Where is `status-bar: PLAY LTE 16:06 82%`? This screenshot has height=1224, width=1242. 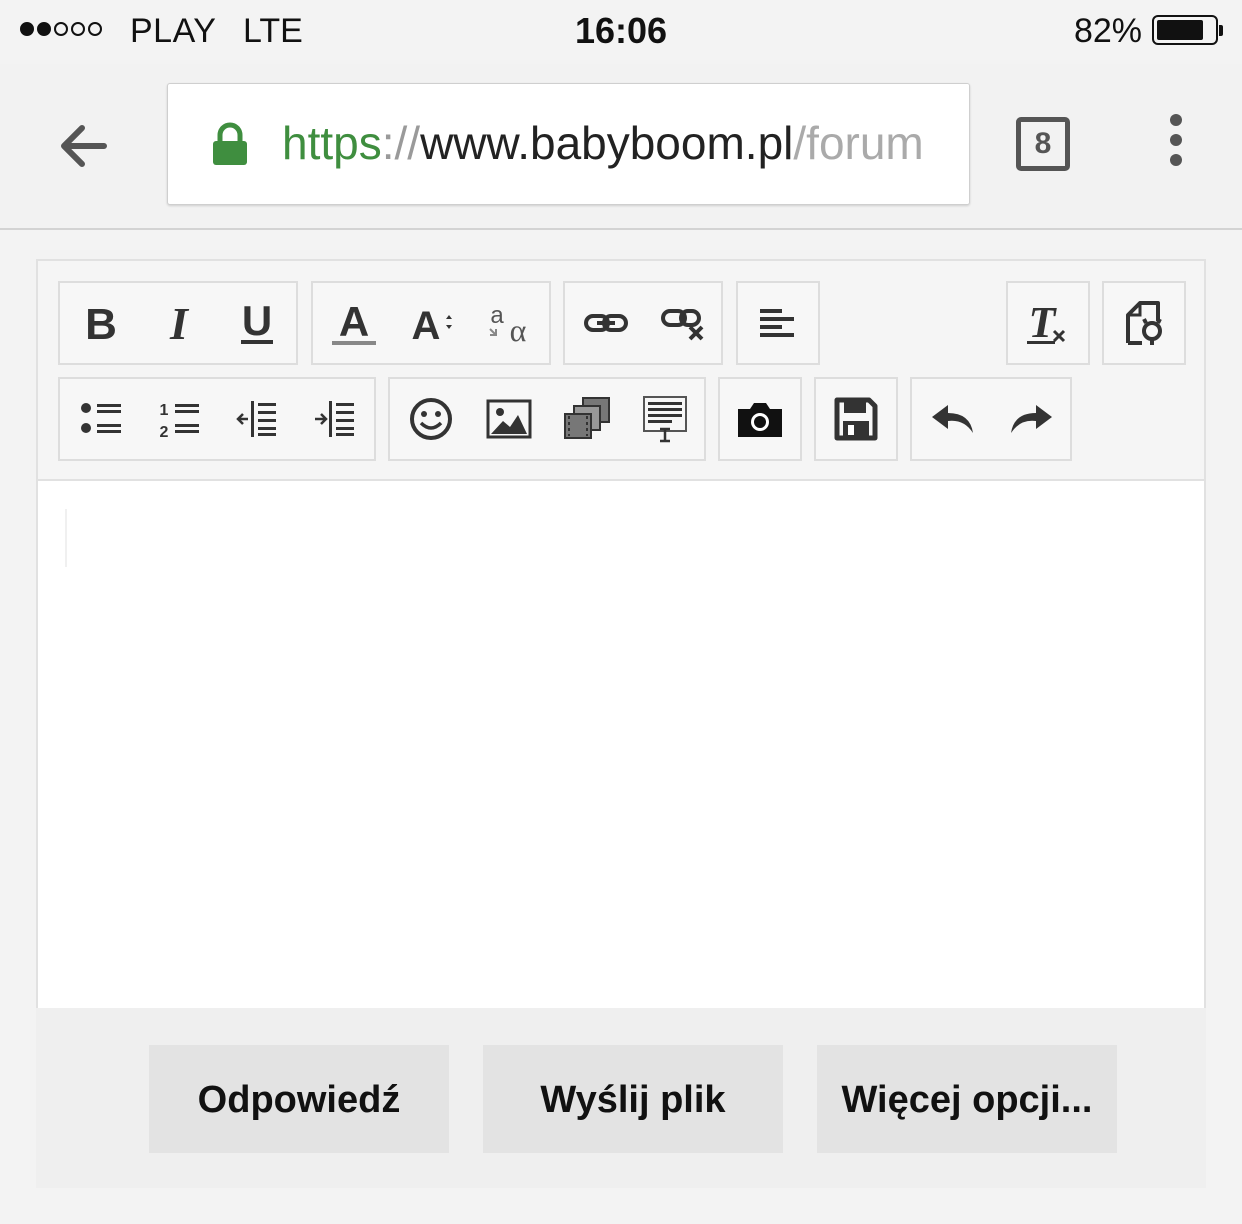 status-bar: PLAY LTE 16:06 82% is located at coordinates (621, 32).